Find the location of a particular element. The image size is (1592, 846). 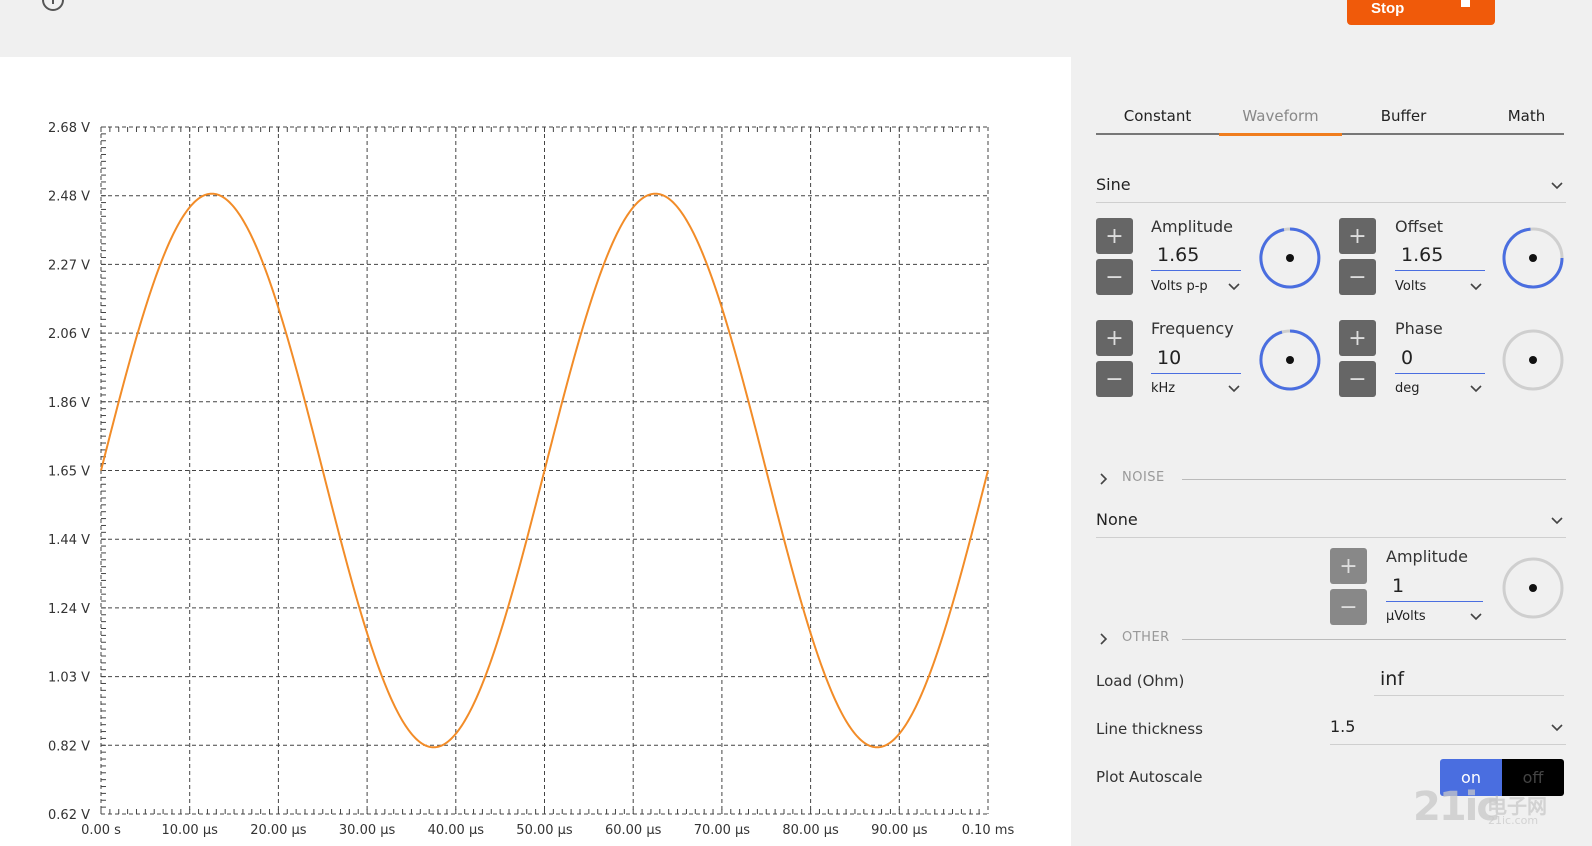

y-tick-label: 1.44 V is located at coordinates (69, 540).